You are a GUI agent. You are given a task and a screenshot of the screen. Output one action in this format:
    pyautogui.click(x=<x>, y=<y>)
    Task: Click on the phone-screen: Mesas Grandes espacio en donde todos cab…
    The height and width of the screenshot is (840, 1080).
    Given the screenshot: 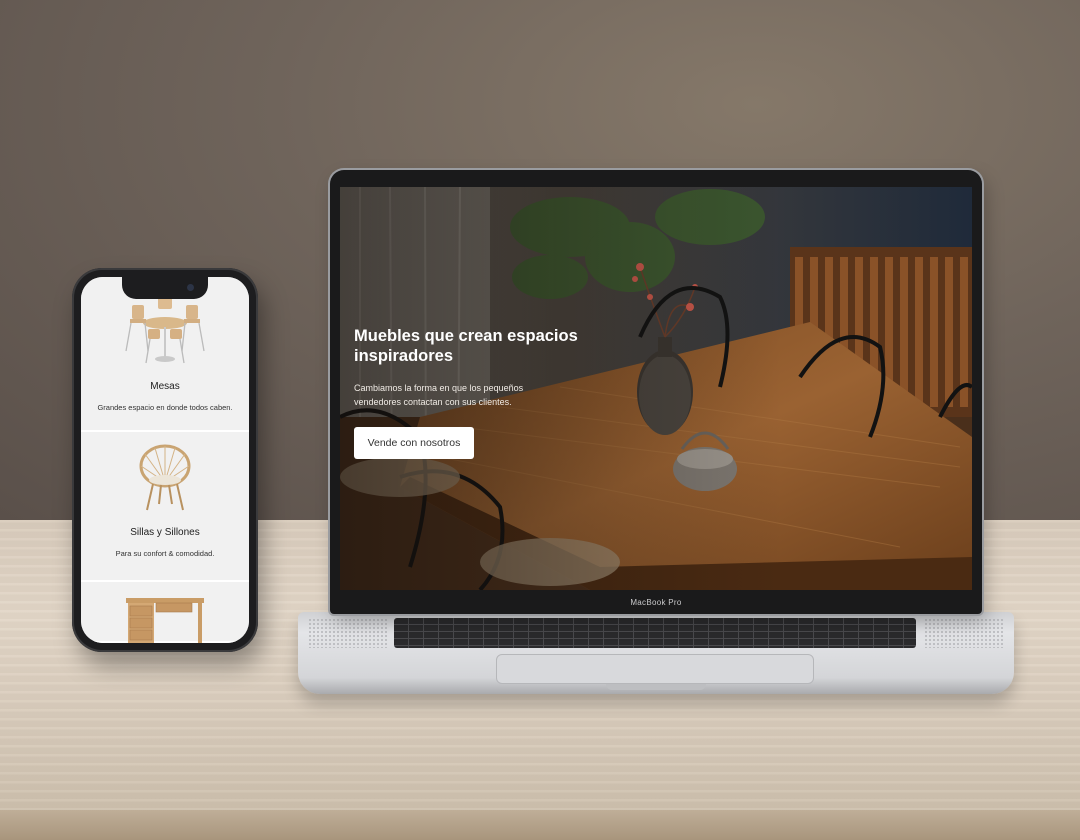 What is the action you would take?
    pyautogui.click(x=165, y=460)
    